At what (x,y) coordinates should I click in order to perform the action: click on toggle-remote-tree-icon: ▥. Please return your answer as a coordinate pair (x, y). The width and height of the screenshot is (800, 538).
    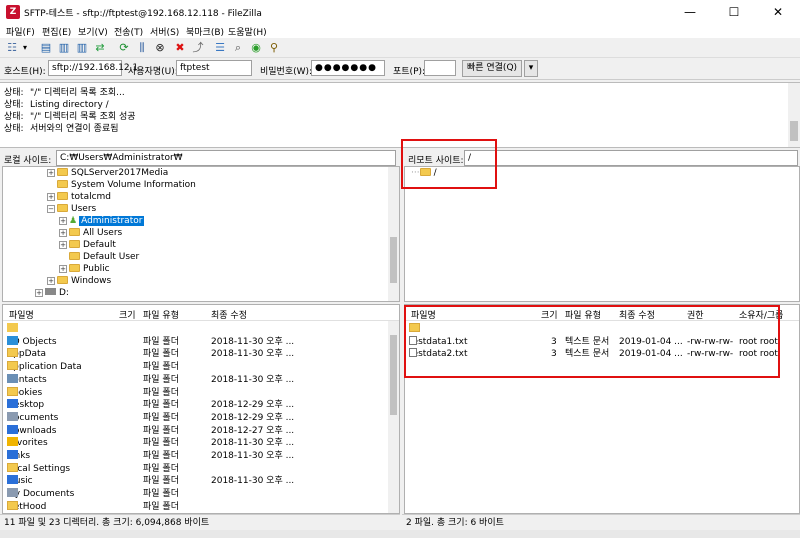
    Looking at the image, I should click on (82, 48).